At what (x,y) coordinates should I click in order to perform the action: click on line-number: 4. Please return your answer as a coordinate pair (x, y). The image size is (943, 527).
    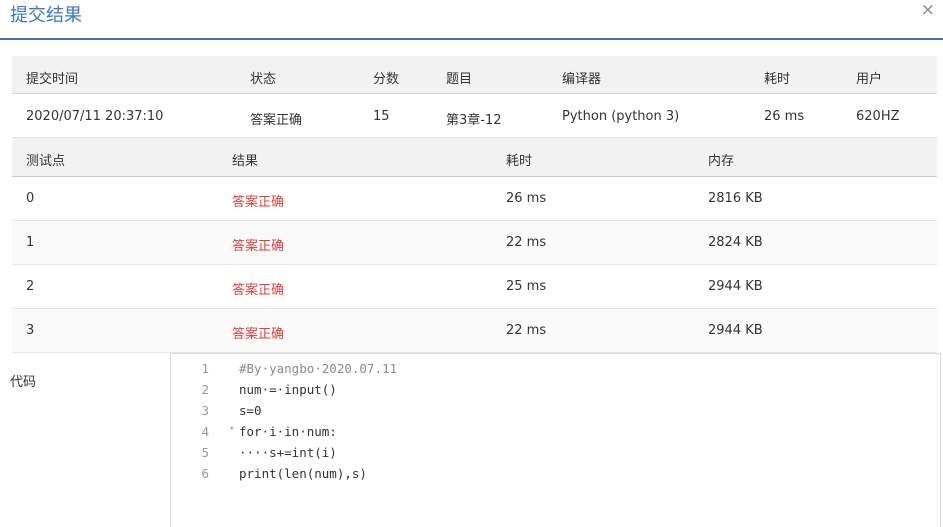
    Looking at the image, I should click on (205, 431).